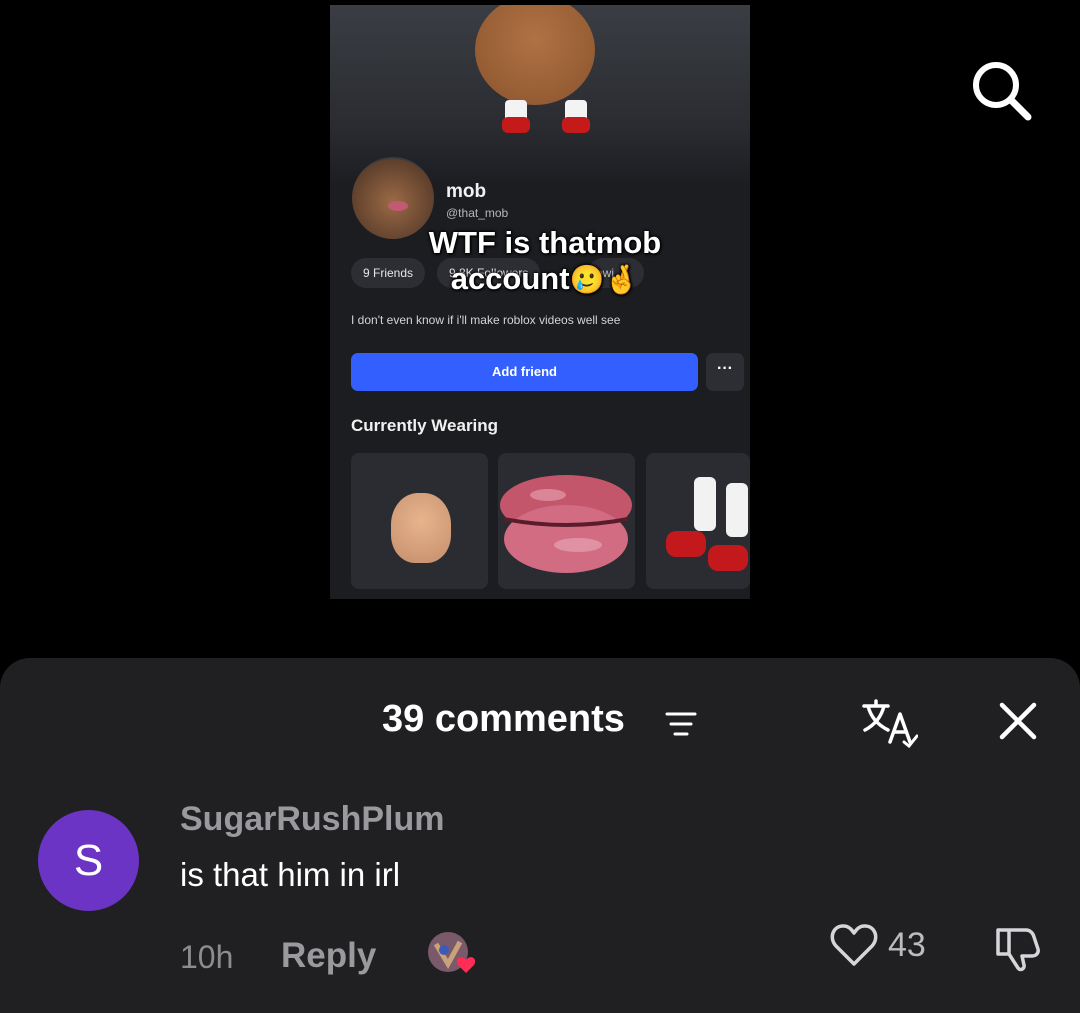 Image resolution: width=1080 pixels, height=1013 pixels. Describe the element at coordinates (1017, 947) in the screenshot. I see `dislike-icon` at that location.